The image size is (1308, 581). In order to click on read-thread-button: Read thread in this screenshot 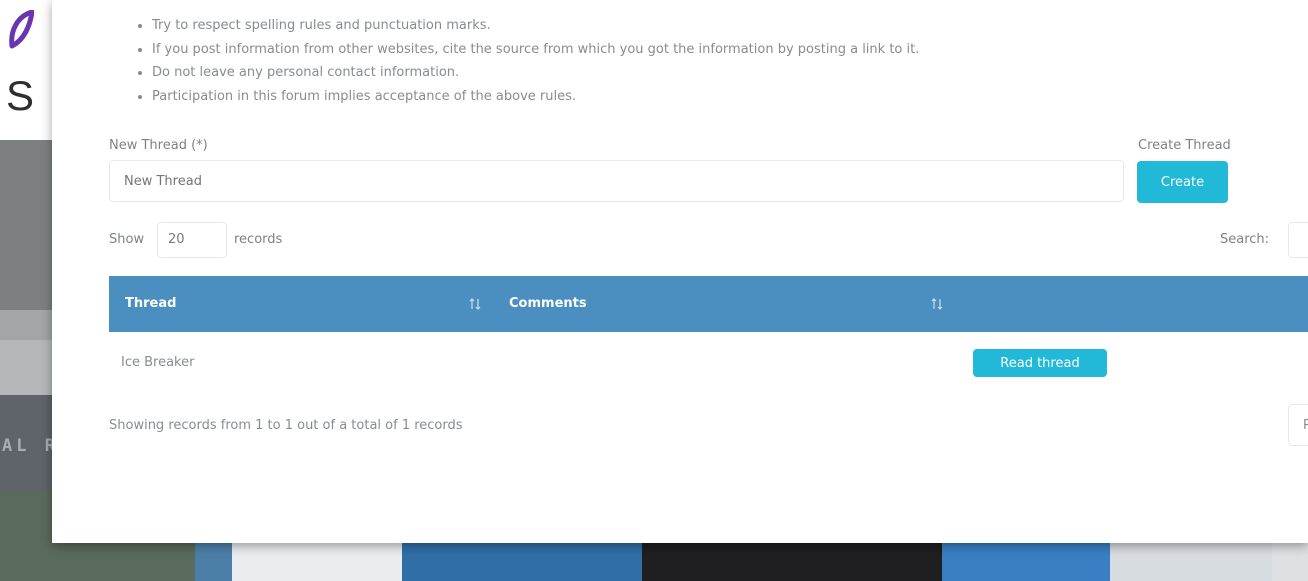, I will do `click(1040, 363)`.